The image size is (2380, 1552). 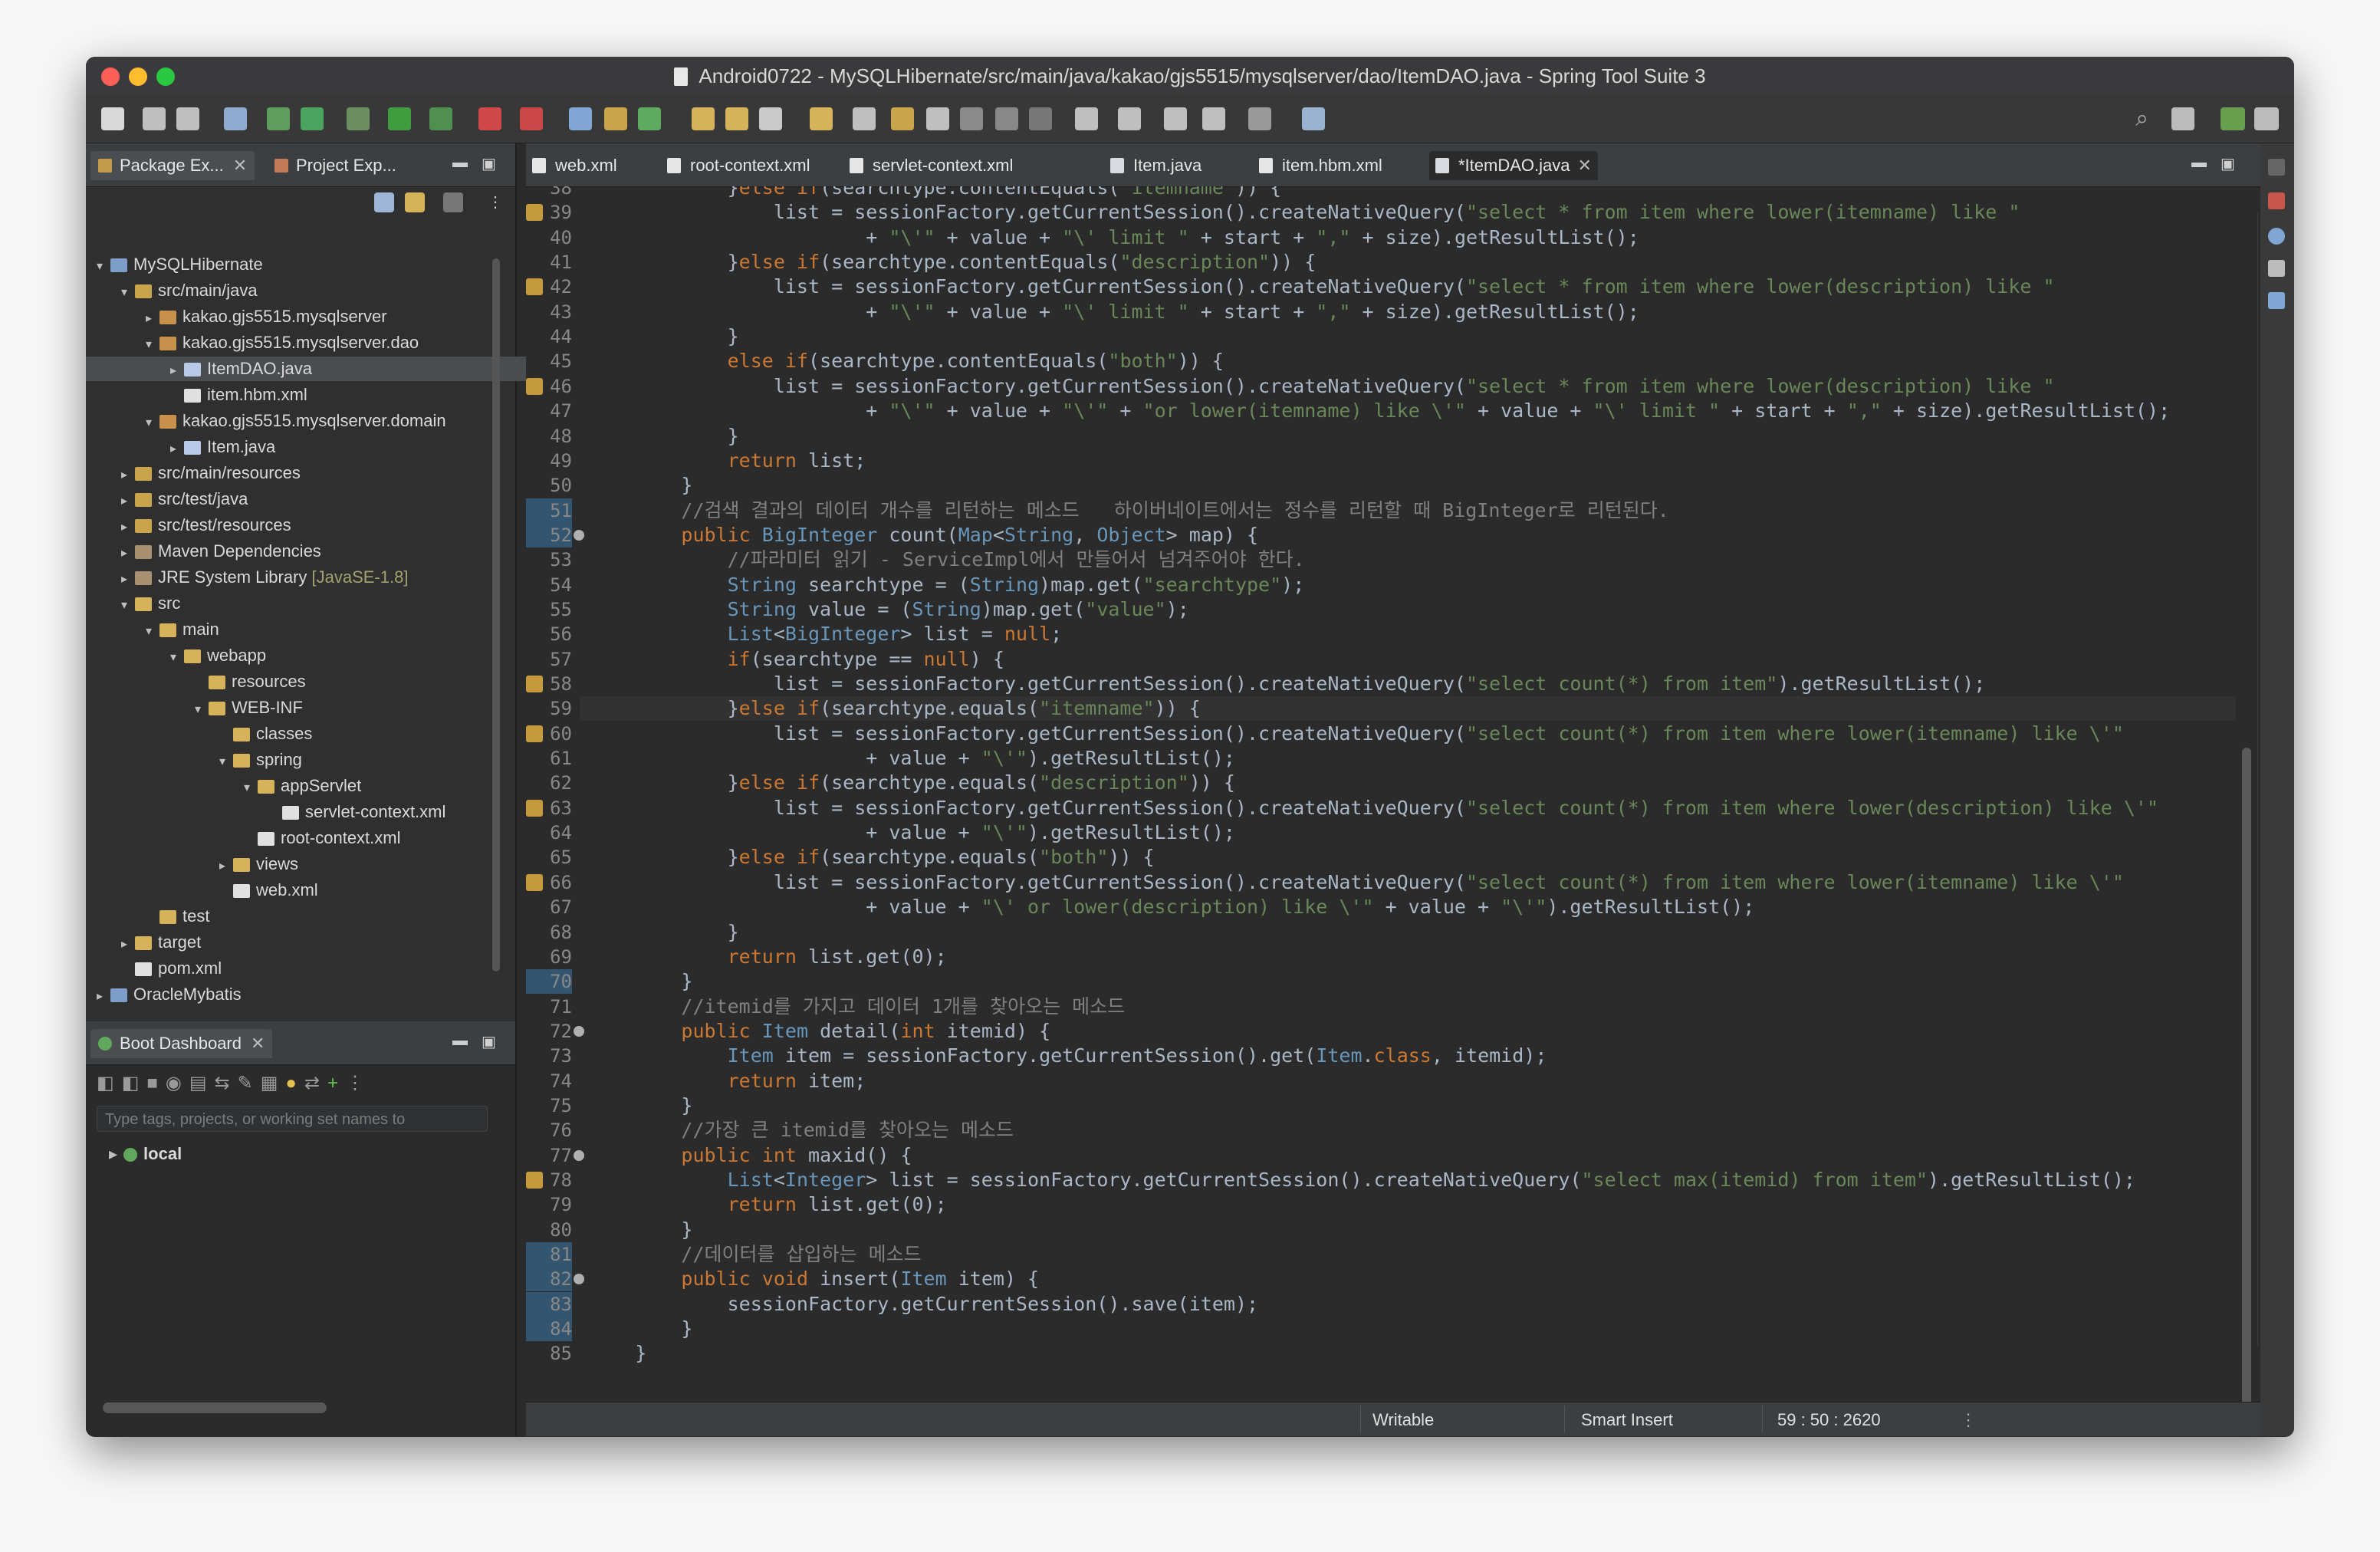 What do you see at coordinates (316, 1083) in the screenshot?
I see `deploy-icon: ⇄` at bounding box center [316, 1083].